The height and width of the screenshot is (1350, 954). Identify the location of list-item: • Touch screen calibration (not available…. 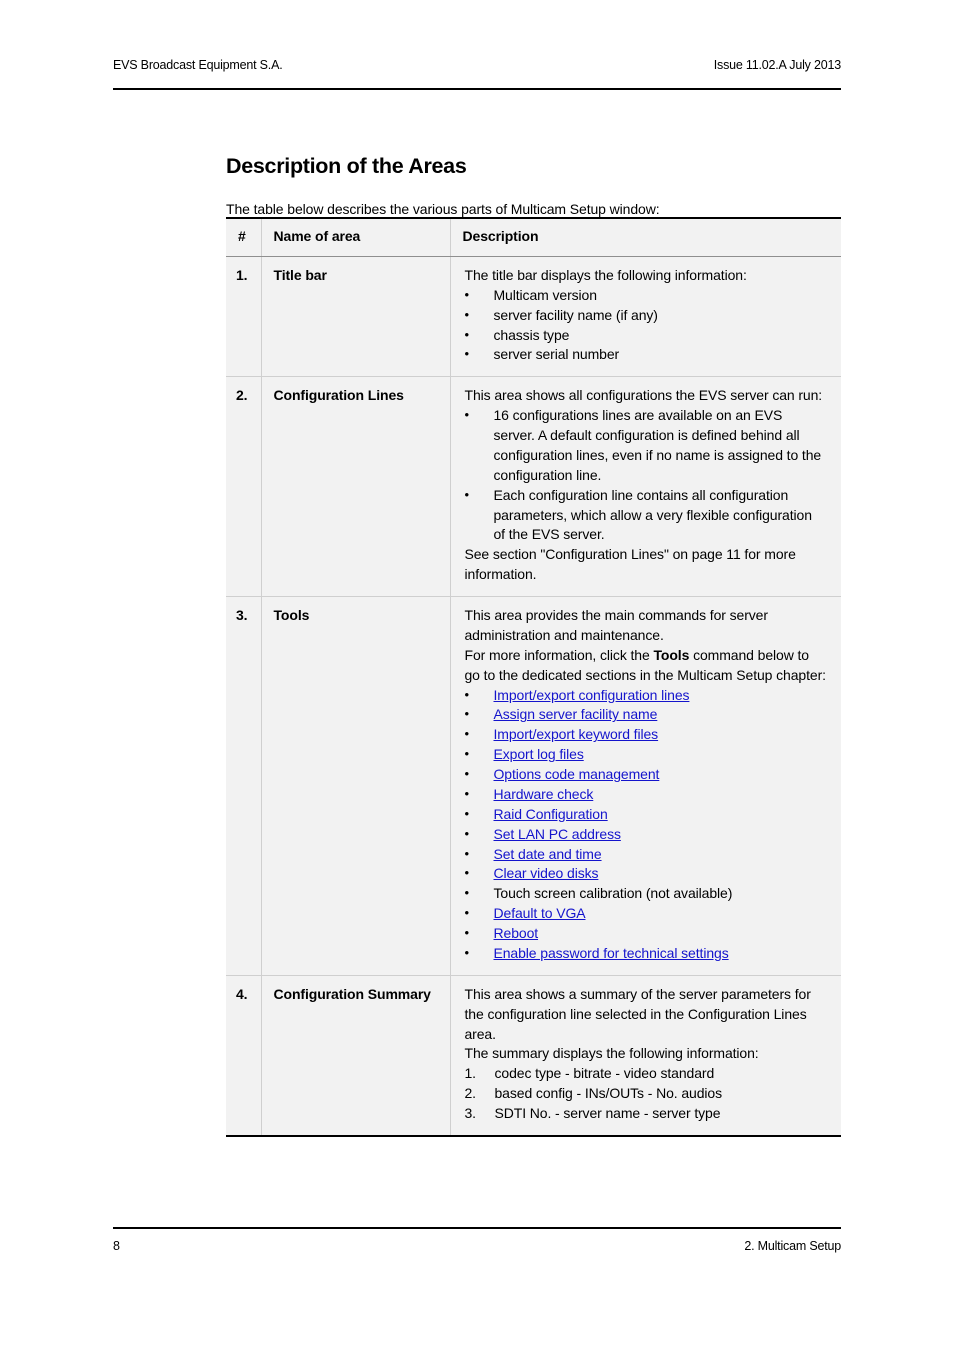
(646, 894).